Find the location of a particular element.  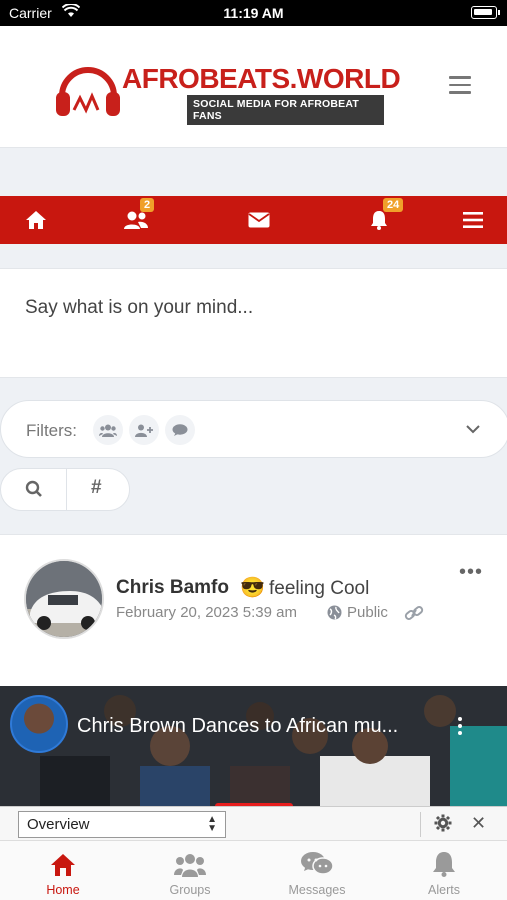

post-author-name: Chris Bamfo is located at coordinates (172, 588).